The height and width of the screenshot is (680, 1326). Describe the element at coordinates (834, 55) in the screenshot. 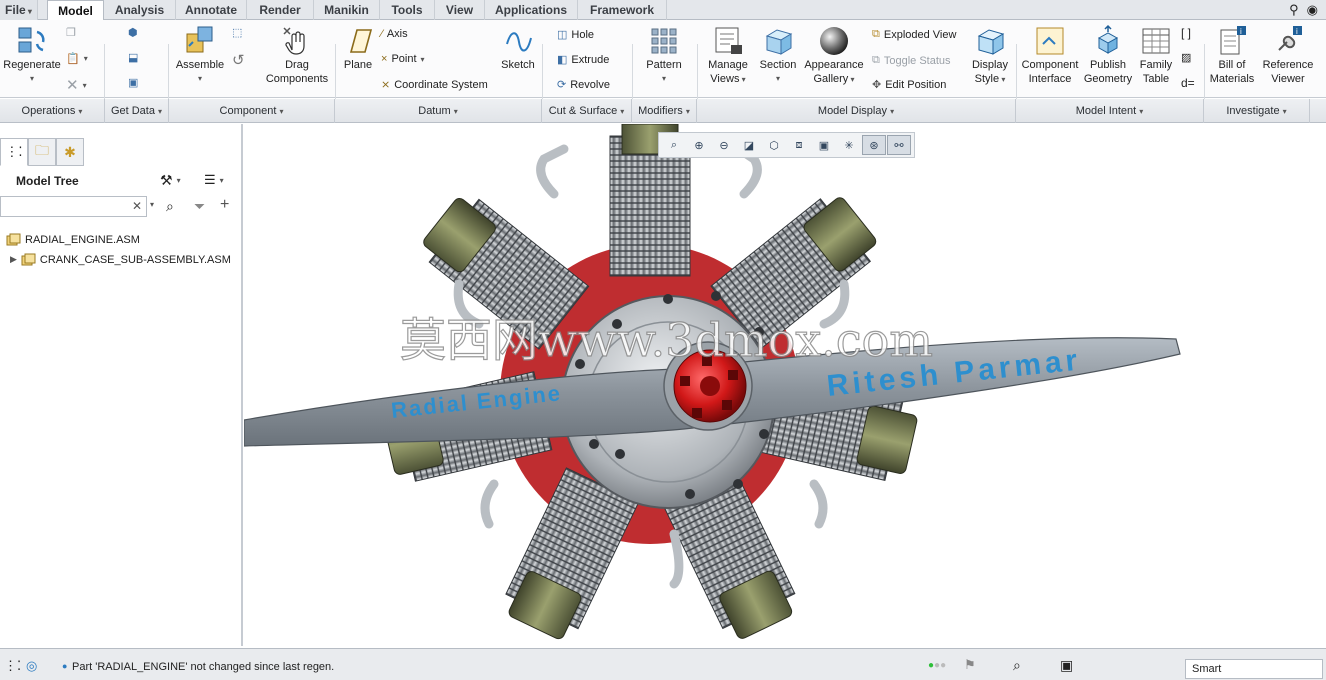

I see `appearance-gallery-button: Appearance Gallery ▾` at that location.